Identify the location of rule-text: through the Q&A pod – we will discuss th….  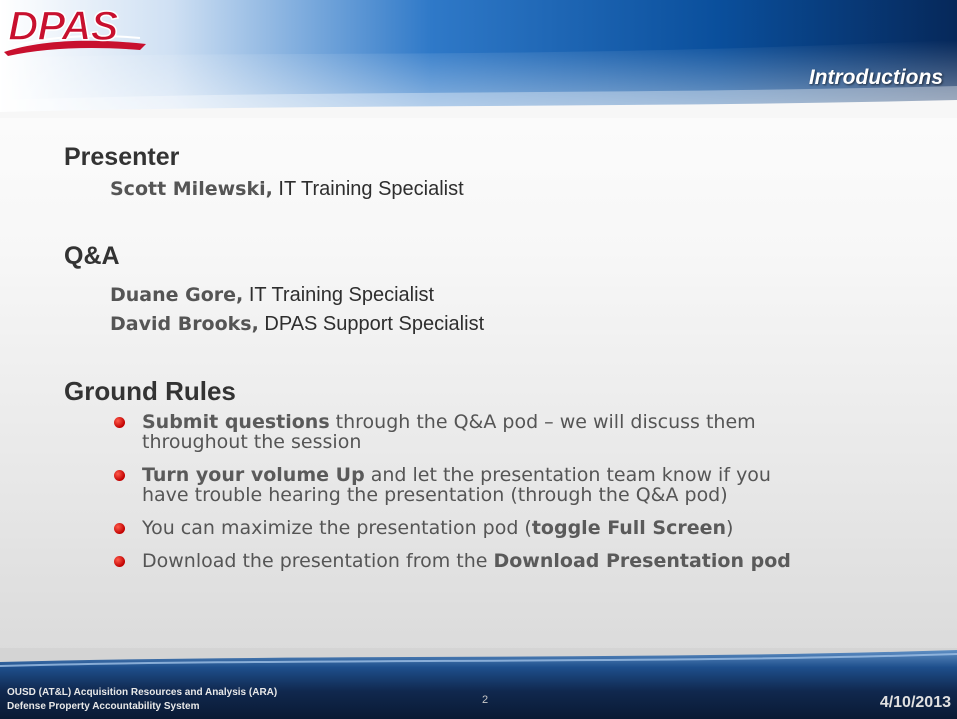
(542, 422).